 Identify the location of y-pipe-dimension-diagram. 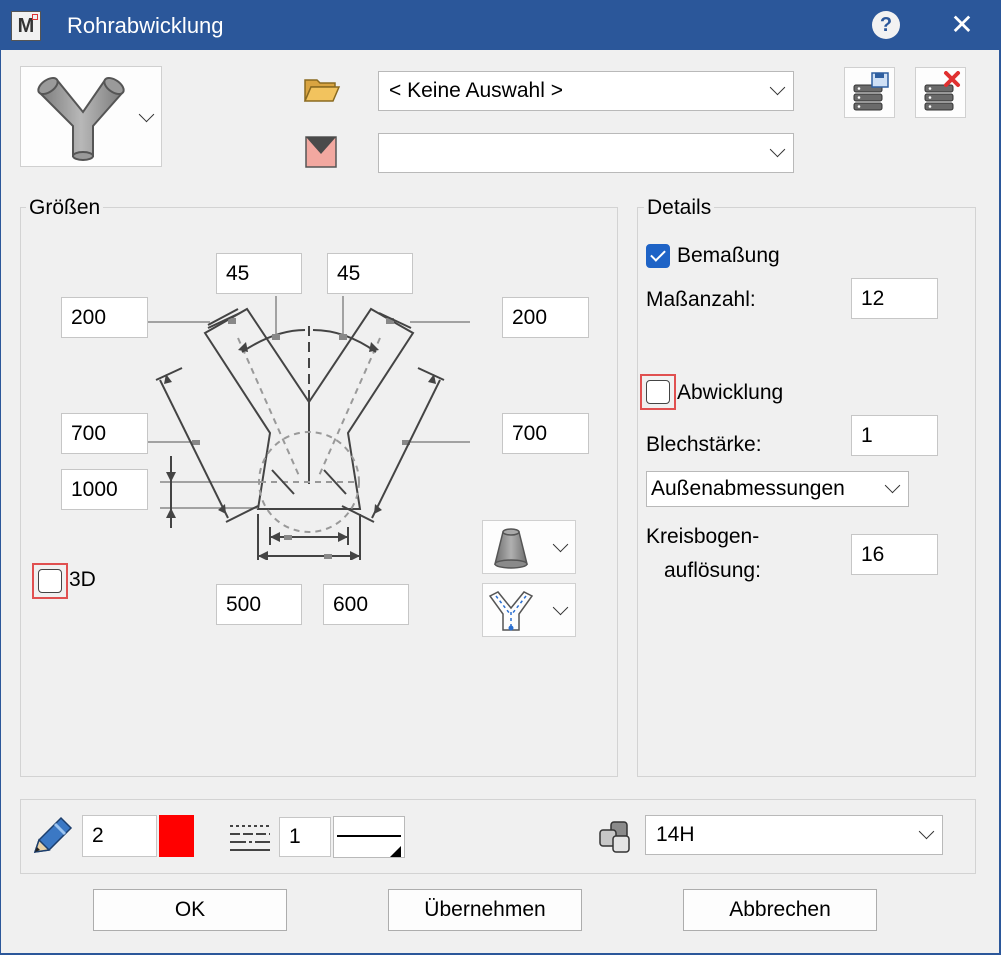
(309, 428).